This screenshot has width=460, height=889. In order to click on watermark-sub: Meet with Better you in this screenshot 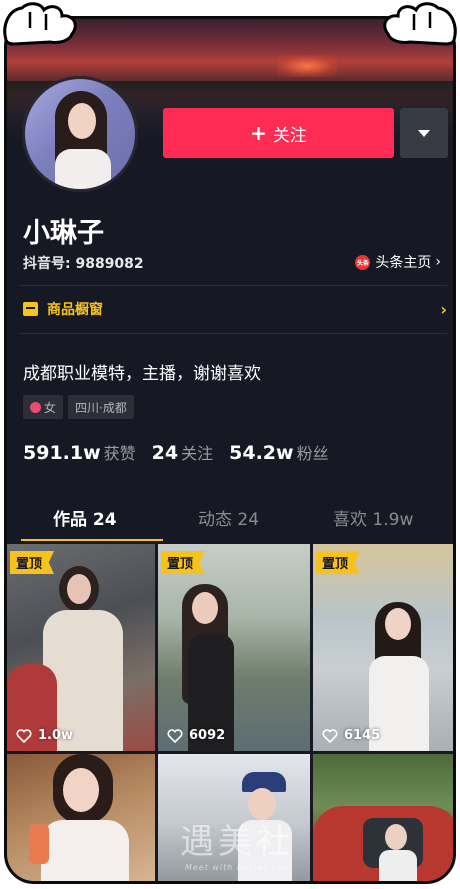, I will do `click(237, 867)`.